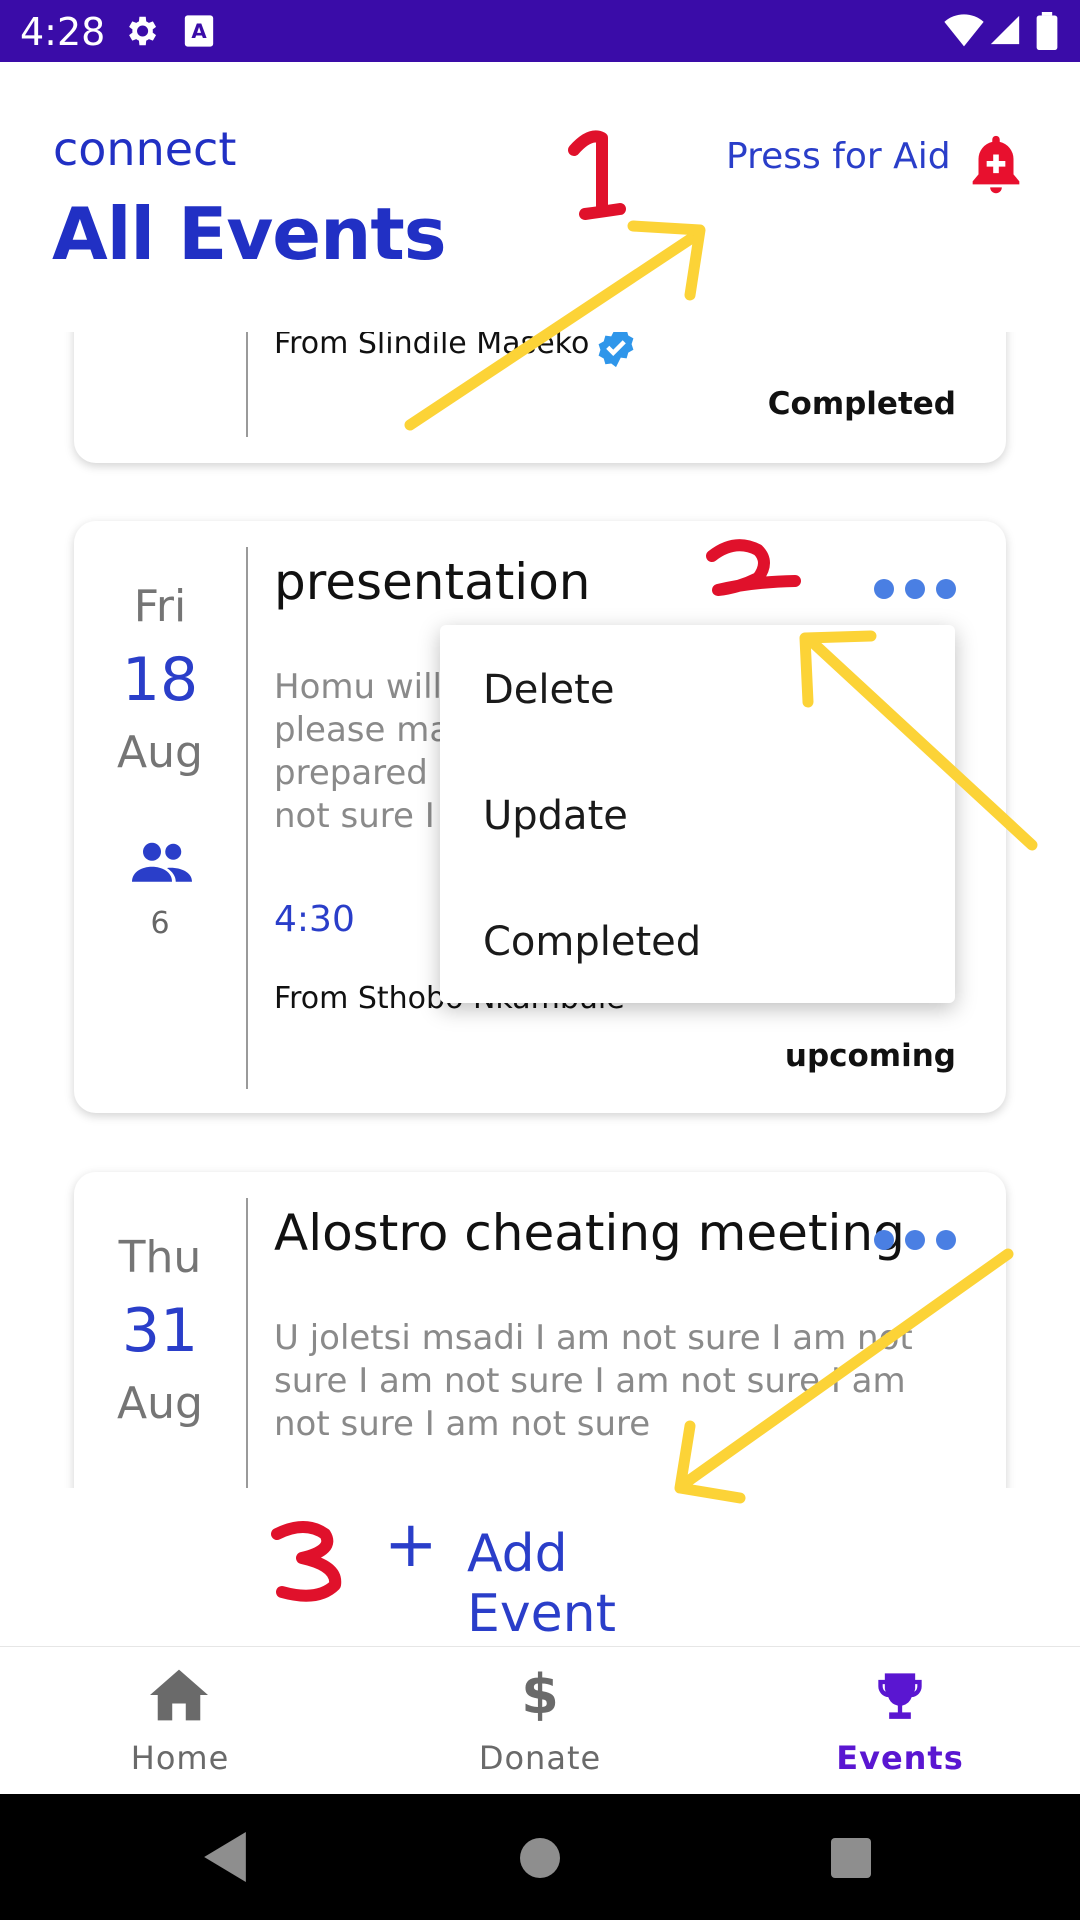 This screenshot has width=1080, height=1920. Describe the element at coordinates (540, 31) in the screenshot. I see `status-bar: 4:28 A` at that location.